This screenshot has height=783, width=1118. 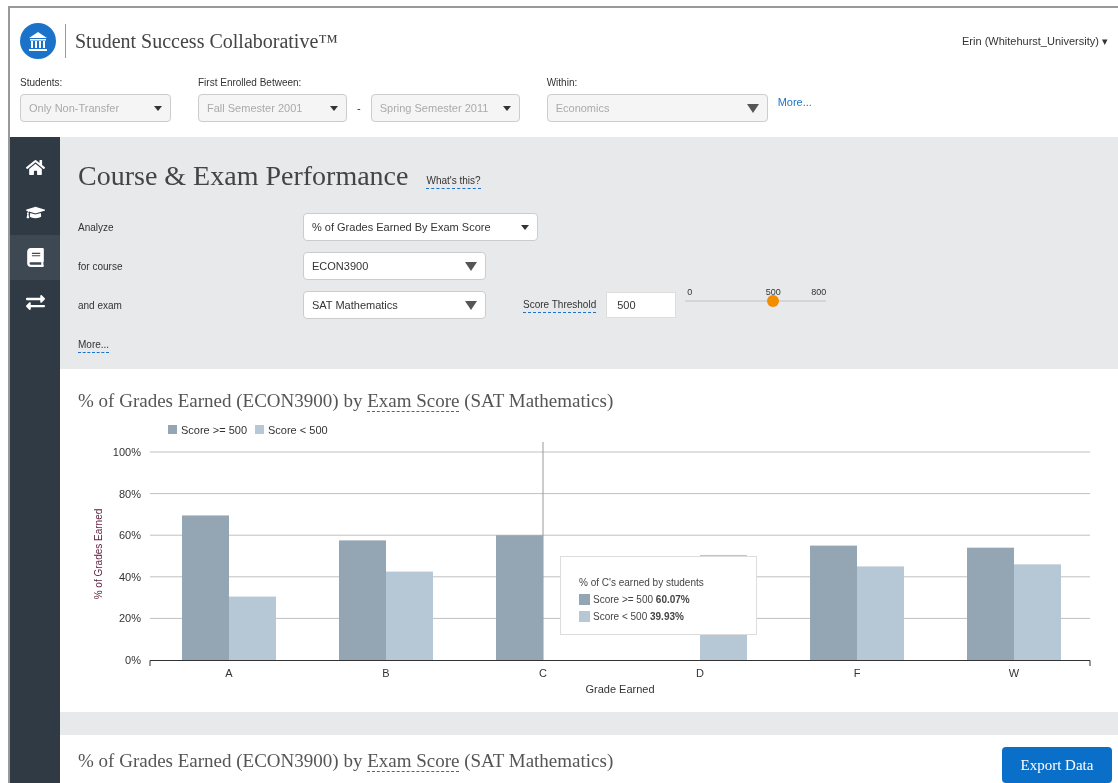 I want to click on x-tick-label: D, so click(x=700, y=672).